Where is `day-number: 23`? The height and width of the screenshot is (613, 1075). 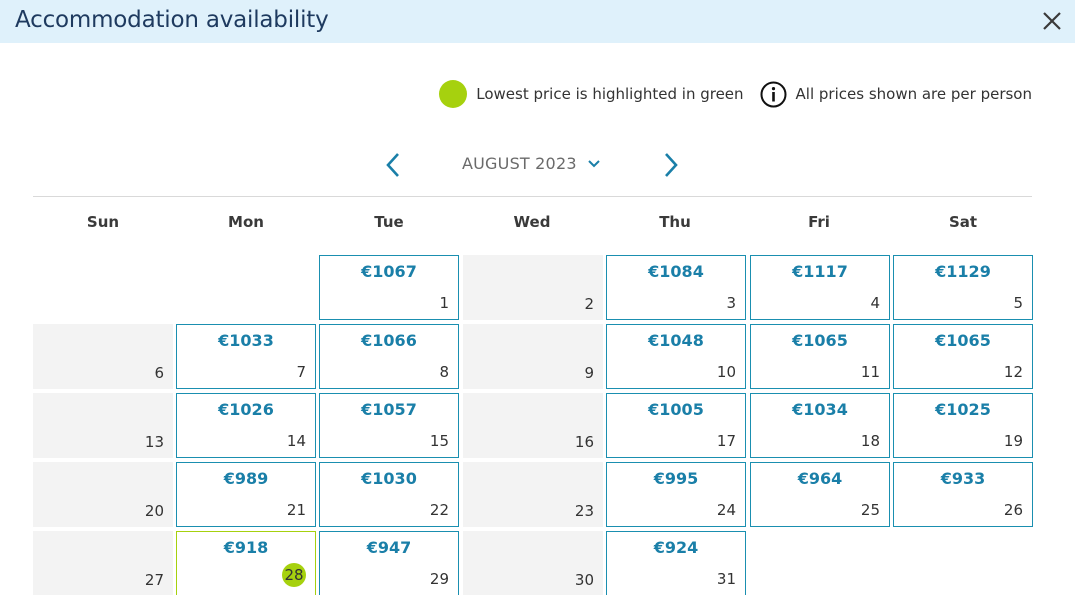 day-number: 23 is located at coordinates (584, 511).